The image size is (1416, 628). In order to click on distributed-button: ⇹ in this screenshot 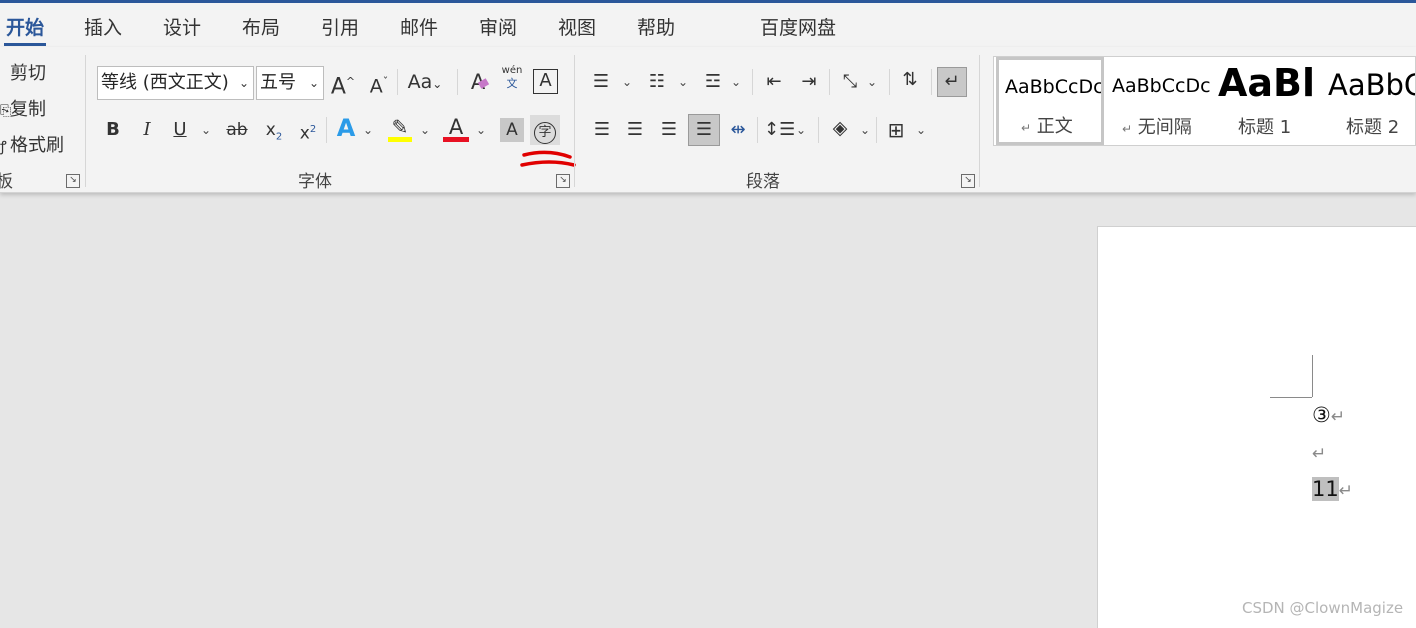, I will do `click(738, 130)`.